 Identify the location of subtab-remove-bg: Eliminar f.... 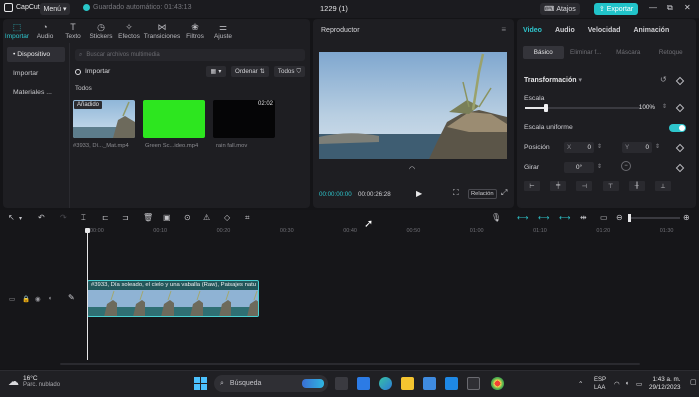
(586, 52).